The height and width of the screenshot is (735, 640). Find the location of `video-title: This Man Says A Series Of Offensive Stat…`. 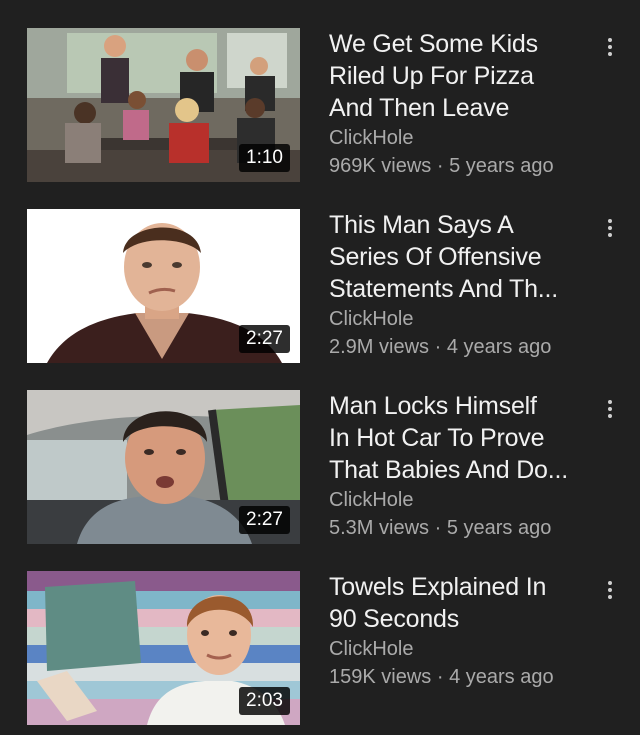

video-title: This Man Says A Series Of Offensive Stat… is located at coordinates (461, 257).